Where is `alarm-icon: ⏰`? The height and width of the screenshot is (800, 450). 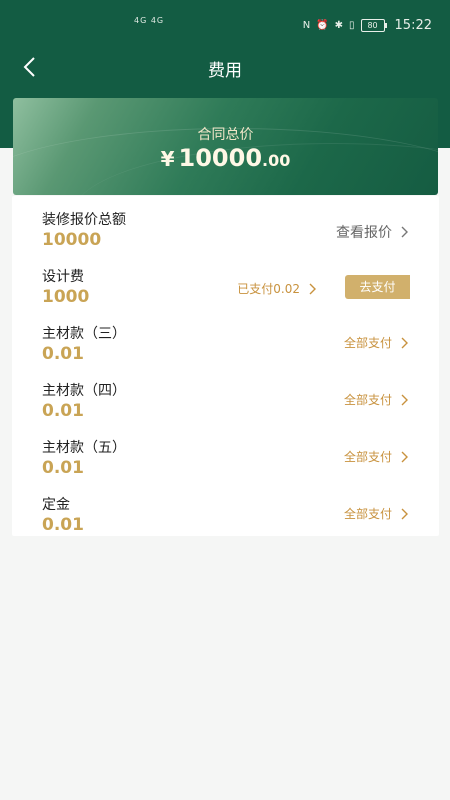
alarm-icon: ⏰ is located at coordinates (322, 25).